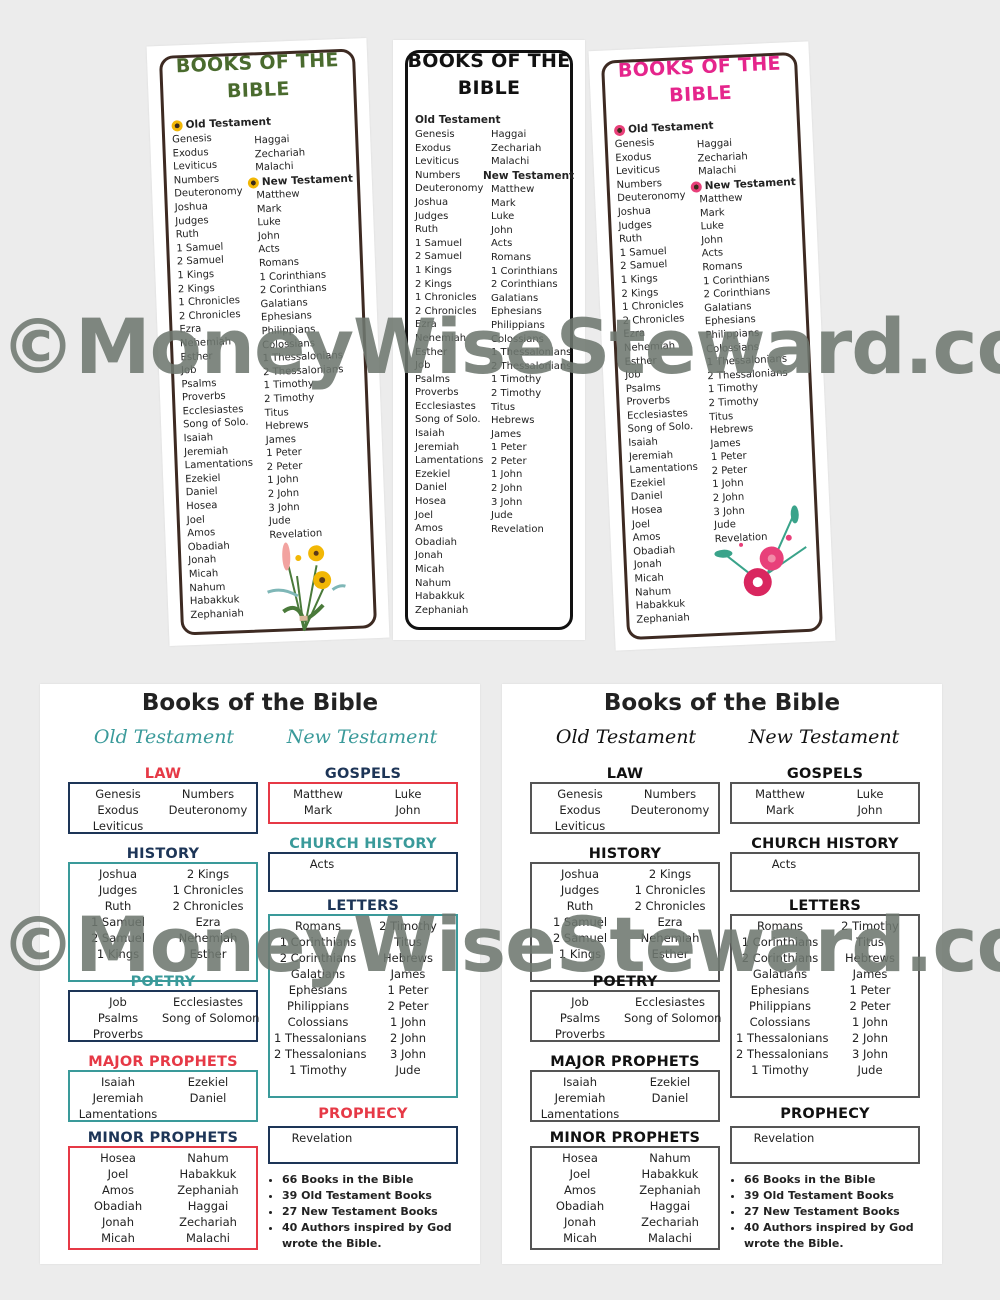 This screenshot has width=1000, height=1300. I want to click on section-left-column: Hosea Joel Amos Obadiah Jonah Micah, so click(580, 1198).